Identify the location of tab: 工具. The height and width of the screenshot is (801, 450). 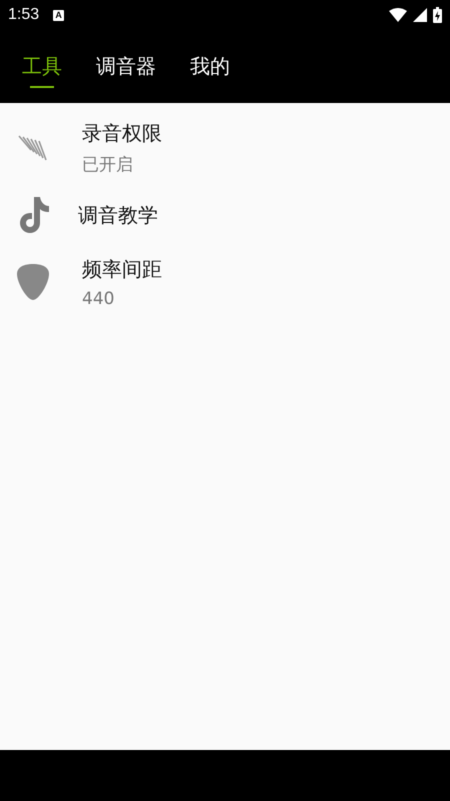
(42, 67).